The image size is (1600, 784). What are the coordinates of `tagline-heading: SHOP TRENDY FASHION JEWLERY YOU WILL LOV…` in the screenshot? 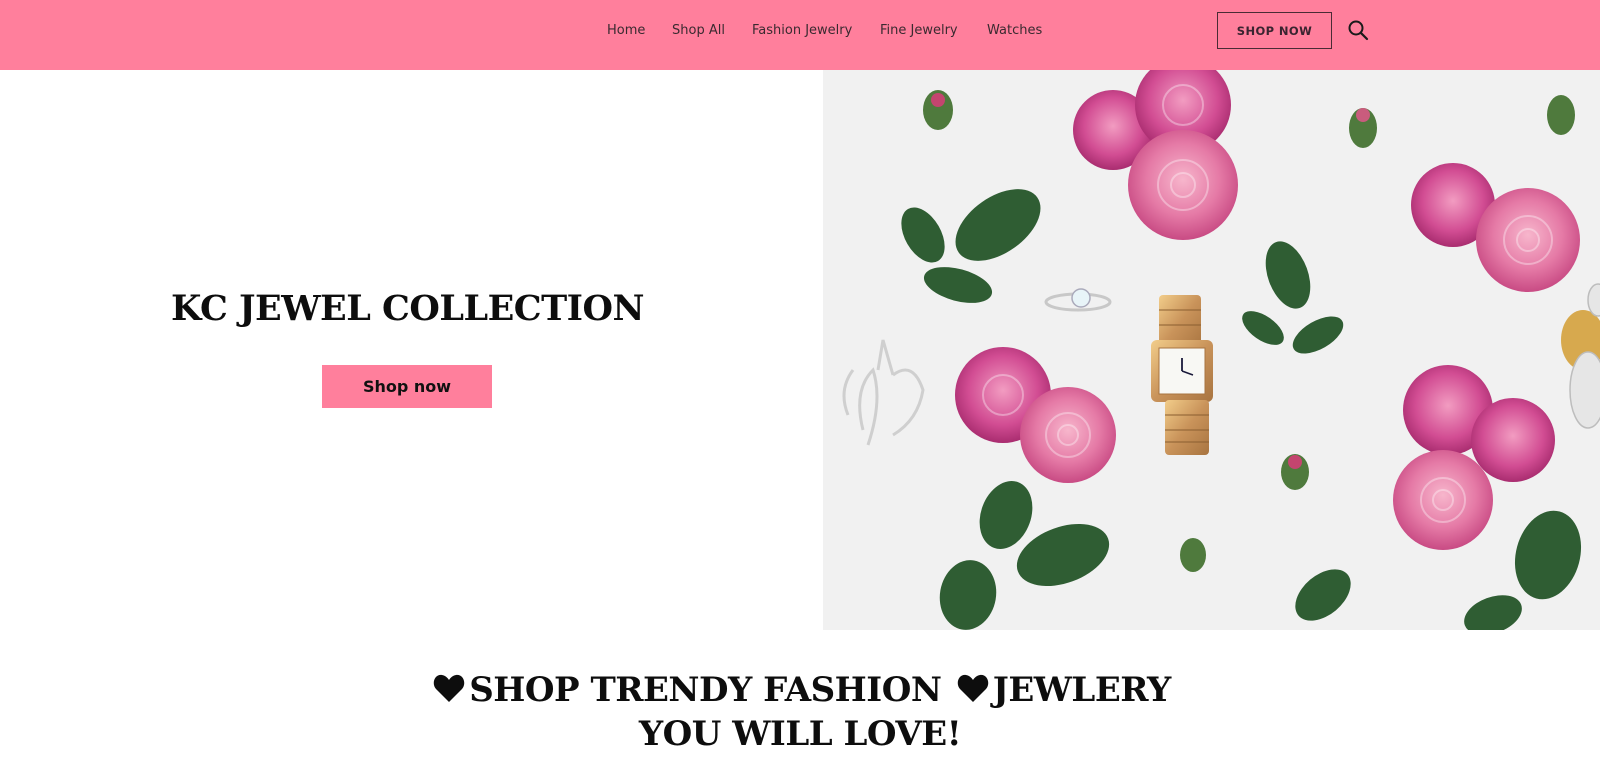 It's located at (800, 712).